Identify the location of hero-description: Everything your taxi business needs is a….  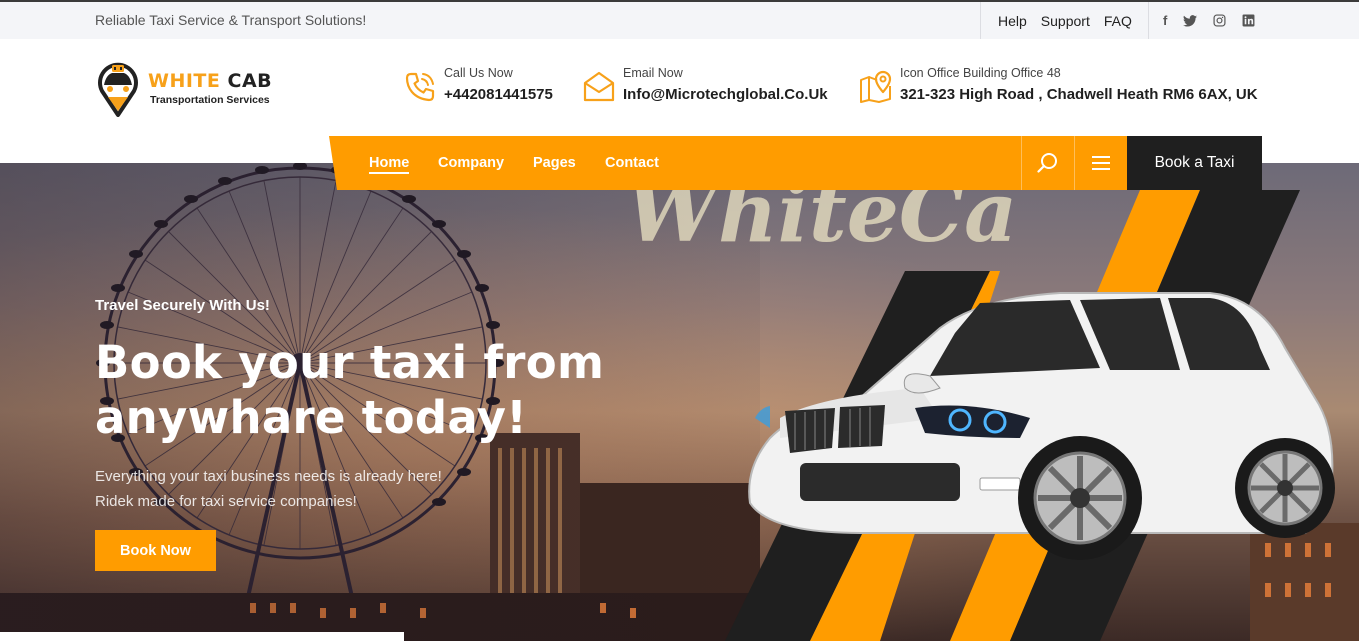
(268, 489).